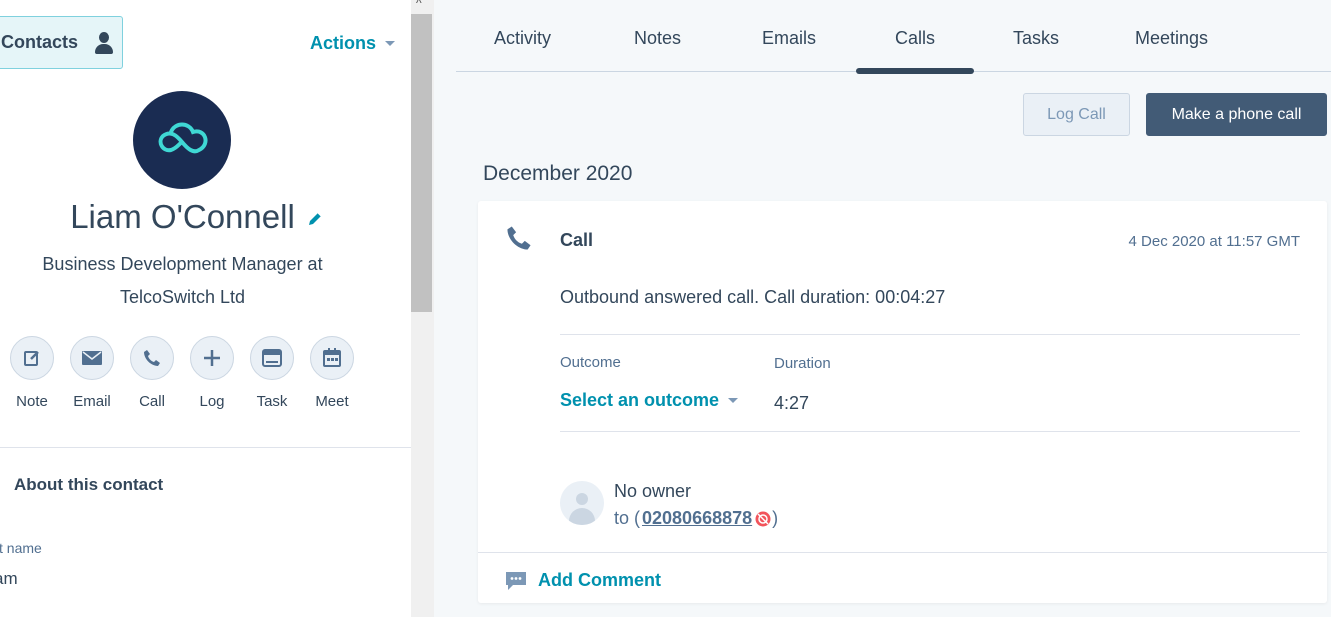 The width and height of the screenshot is (1331, 617). I want to click on sidebar-divider, so click(205, 447).